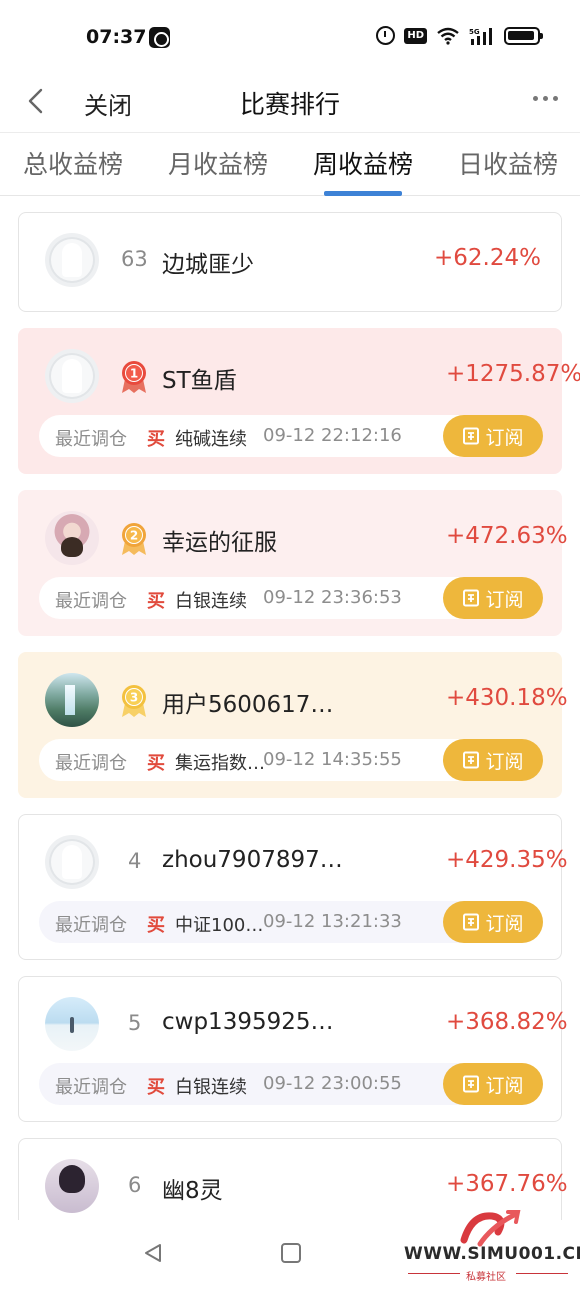 The height and width of the screenshot is (1289, 580). What do you see at coordinates (332, 921) in the screenshot?
I see `trade-time: 09-12 13:21:33` at bounding box center [332, 921].